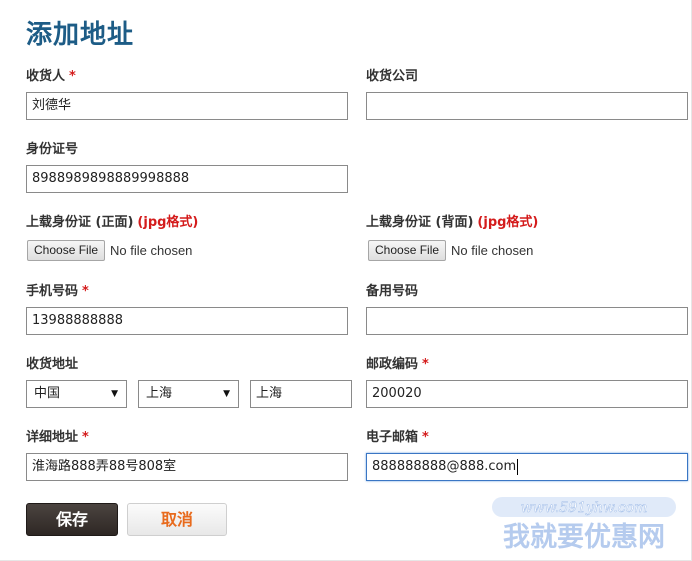  Describe the element at coordinates (518, 466) in the screenshot. I see `text-caret` at that location.